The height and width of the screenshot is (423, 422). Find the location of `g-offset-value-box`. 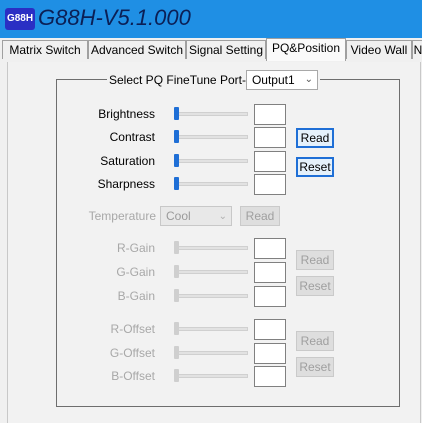

g-offset-value-box is located at coordinates (270, 353).